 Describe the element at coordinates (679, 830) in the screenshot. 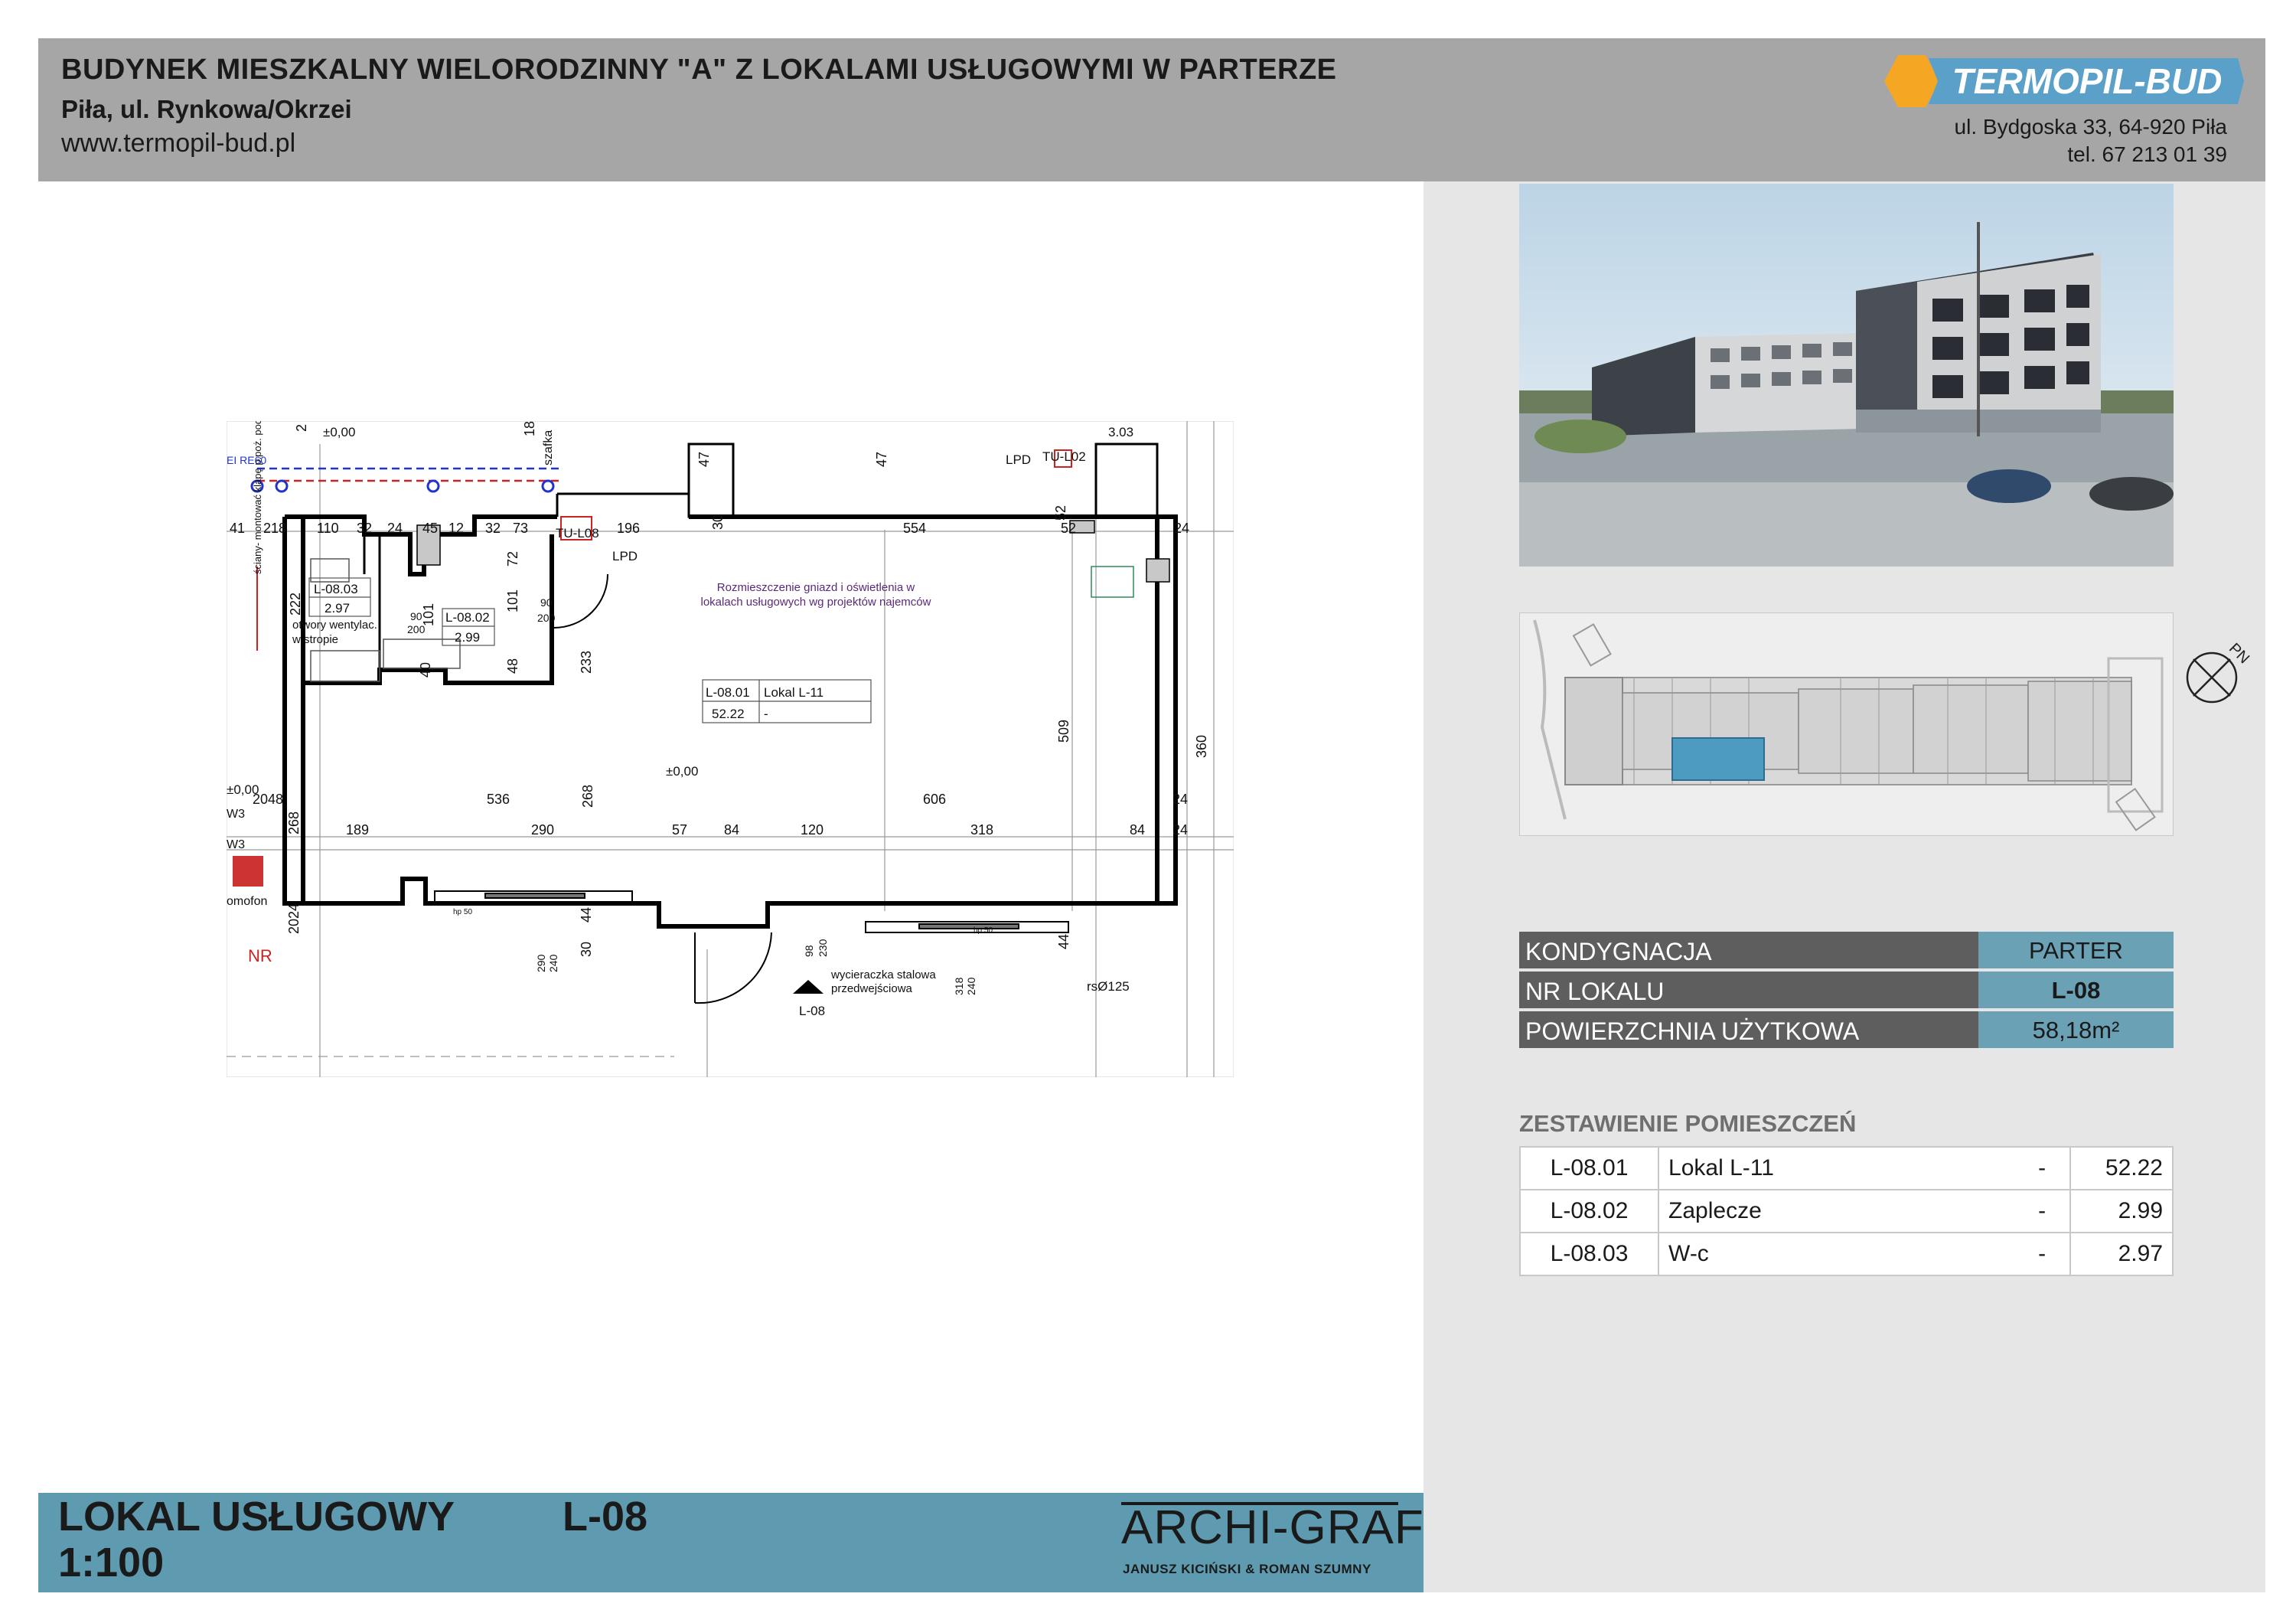

I see `dim: 57` at that location.